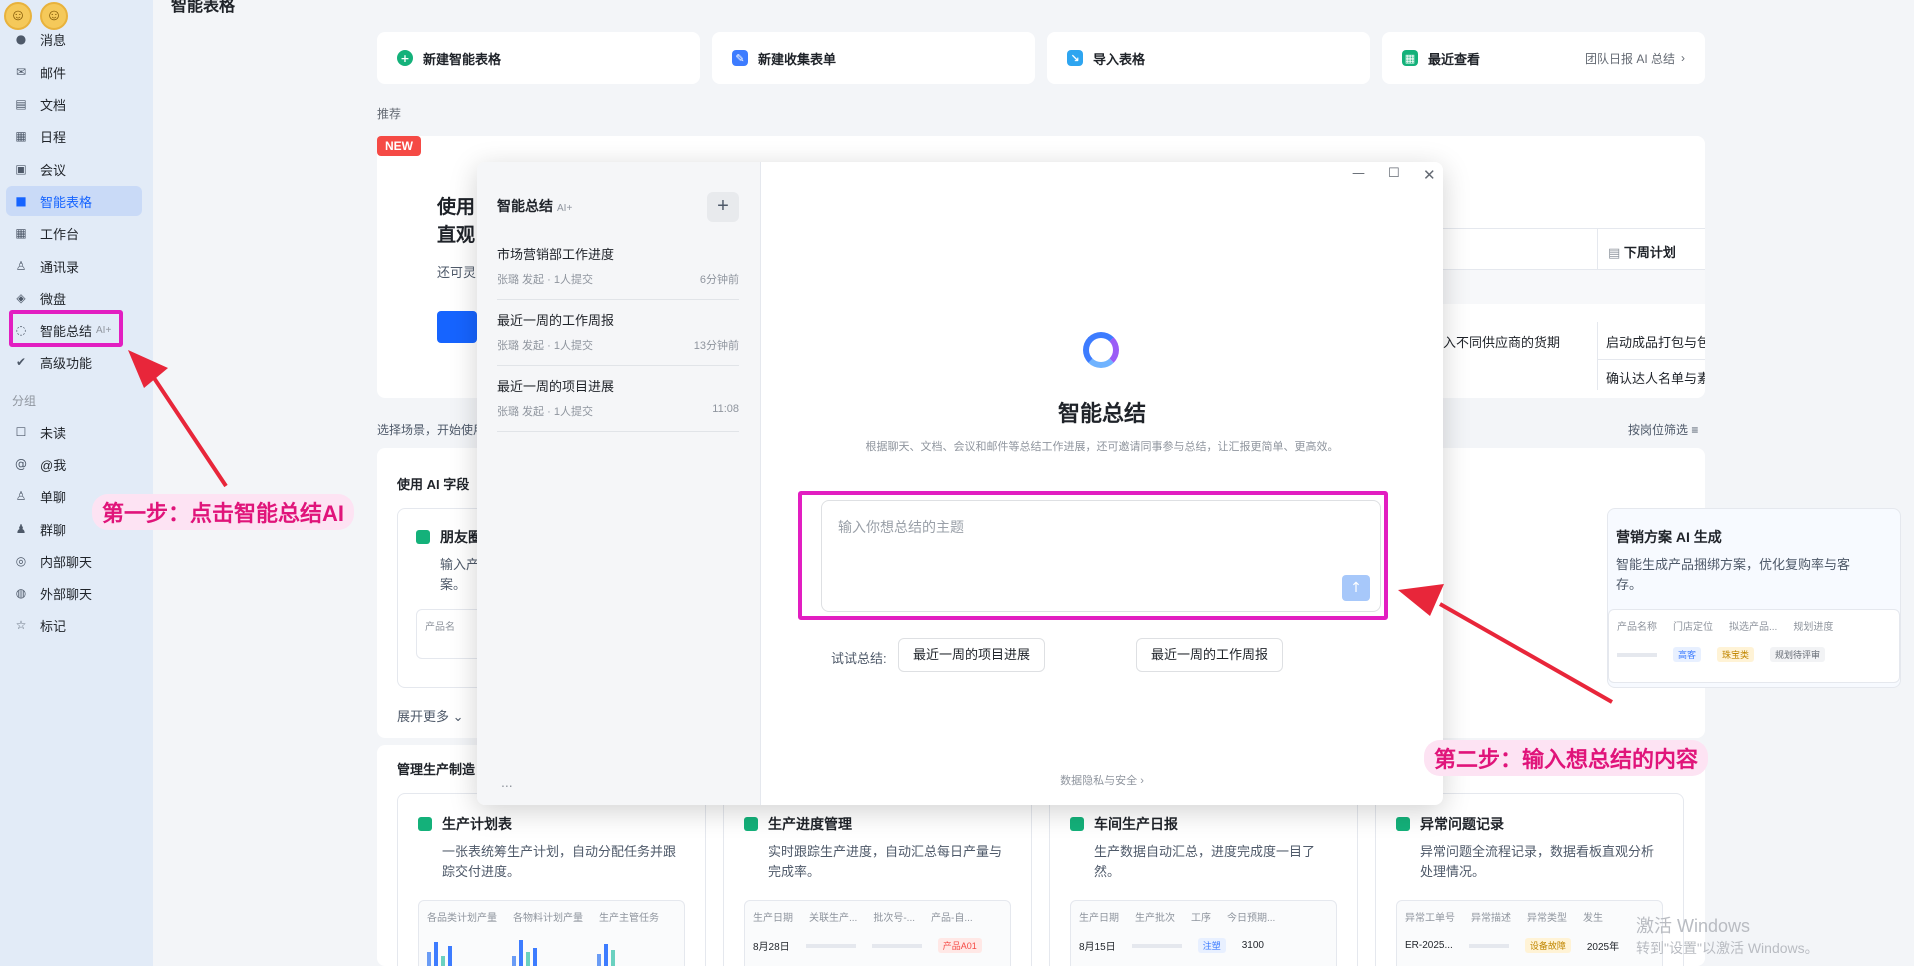 Image resolution: width=1914 pixels, height=966 pixels. I want to click on person-icon: ♙, so click(21, 496).